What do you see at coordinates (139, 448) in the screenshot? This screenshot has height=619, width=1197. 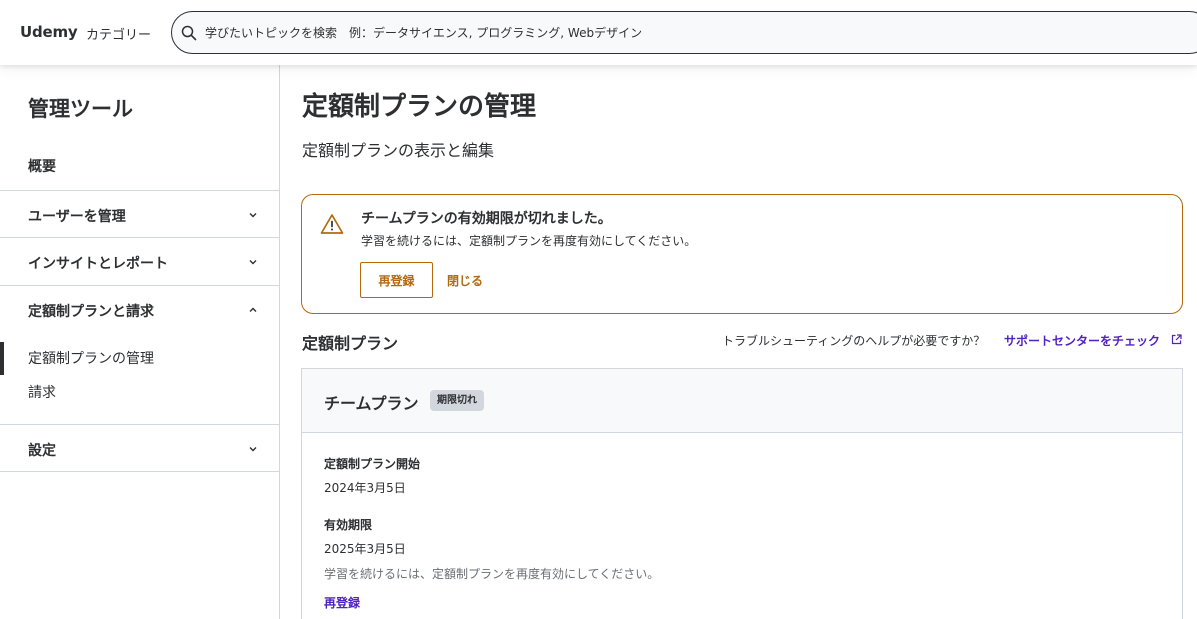 I see `sidebar-item-settings: 設定` at bounding box center [139, 448].